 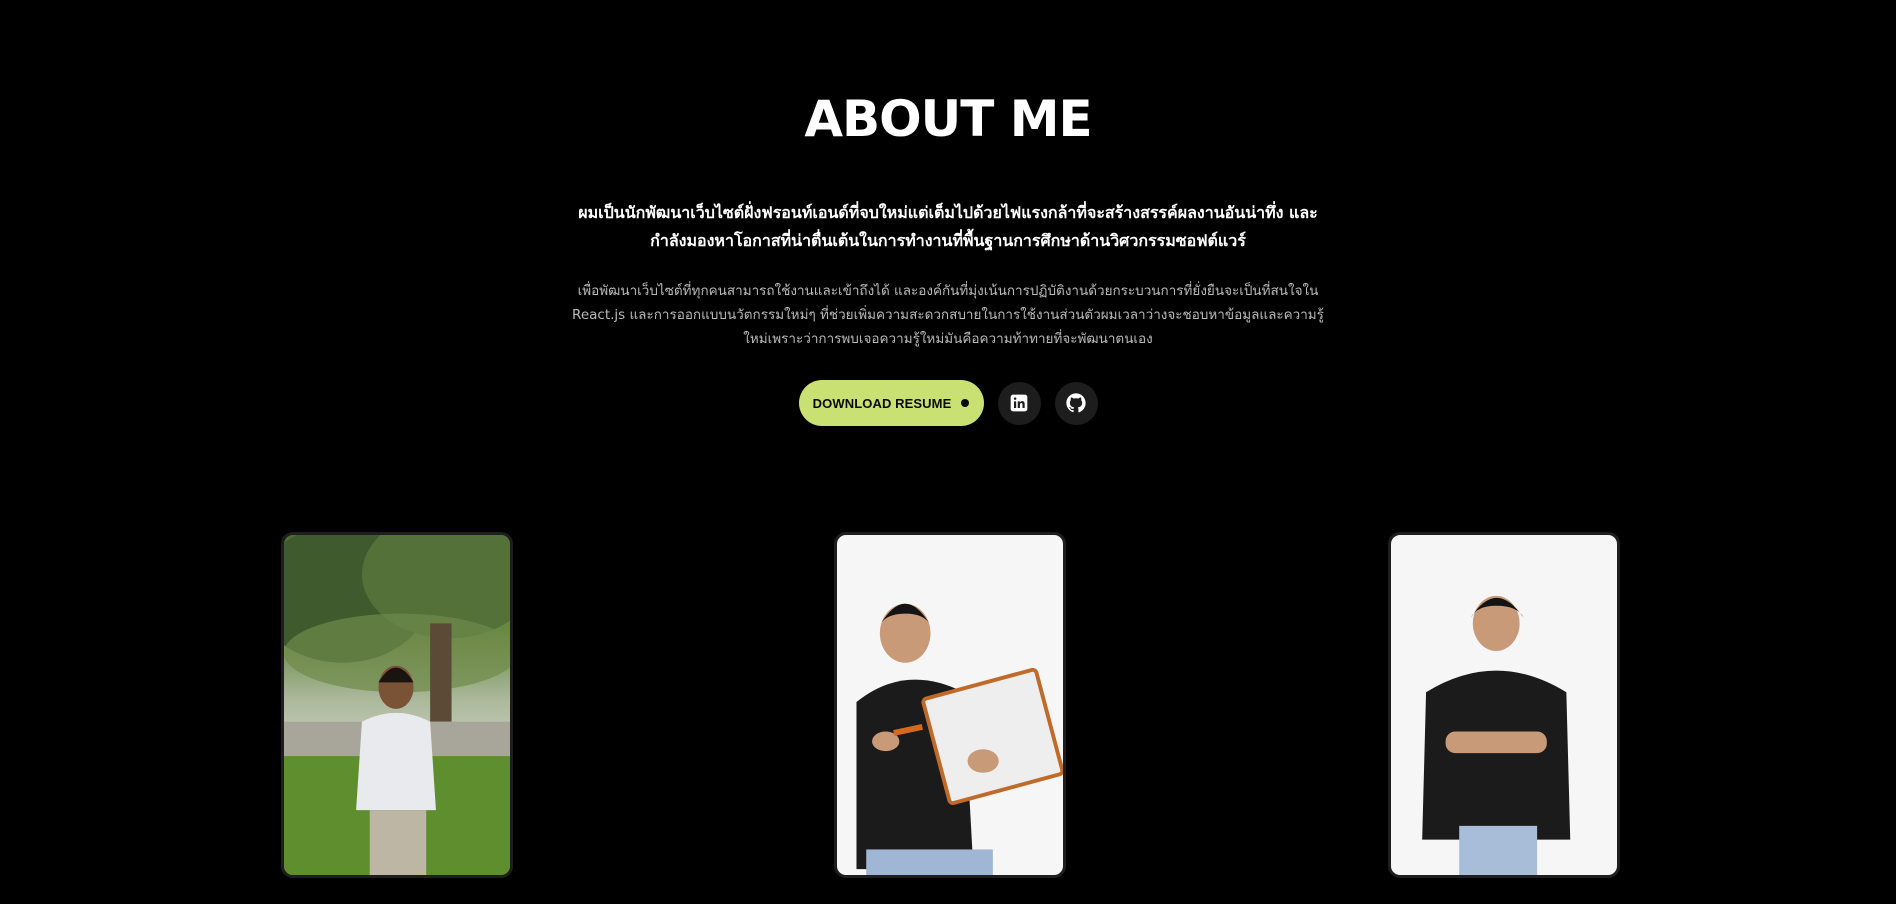 What do you see at coordinates (965, 403) in the screenshot?
I see `dot-icon` at bounding box center [965, 403].